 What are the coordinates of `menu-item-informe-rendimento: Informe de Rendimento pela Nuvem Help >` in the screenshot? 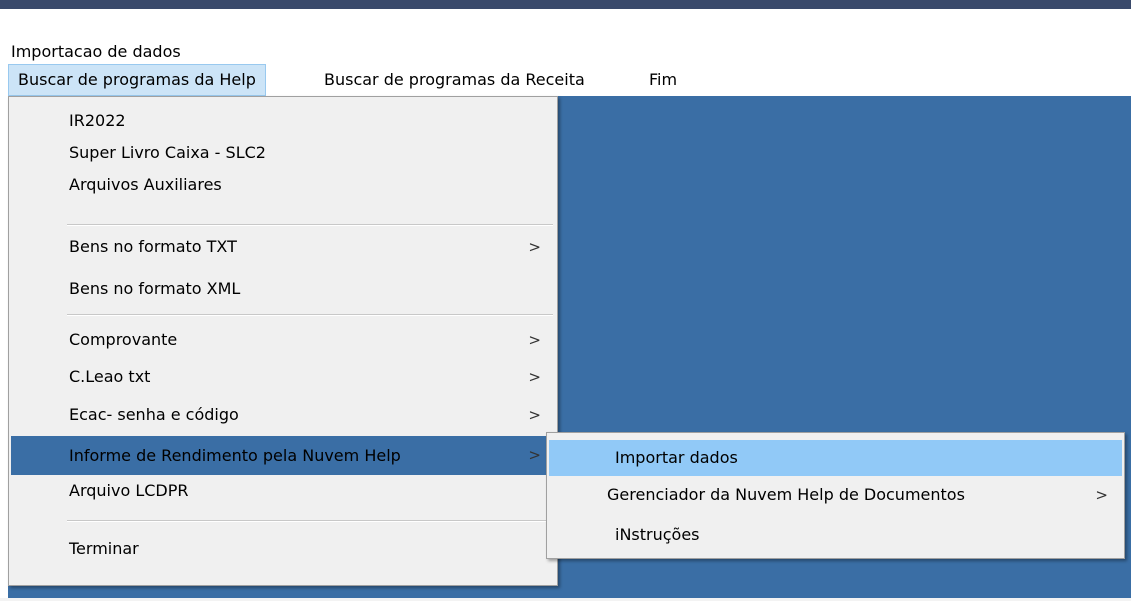 It's located at (283, 455).